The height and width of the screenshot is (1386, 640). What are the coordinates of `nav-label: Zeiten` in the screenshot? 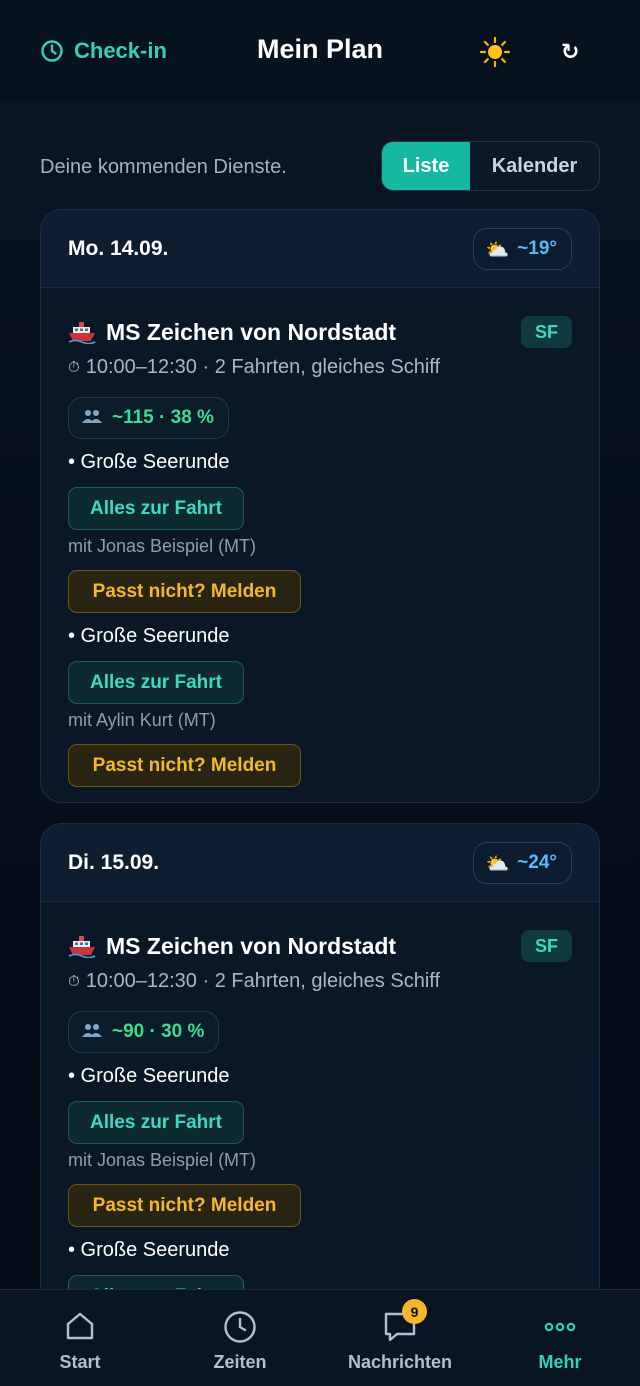 It's located at (240, 1362).